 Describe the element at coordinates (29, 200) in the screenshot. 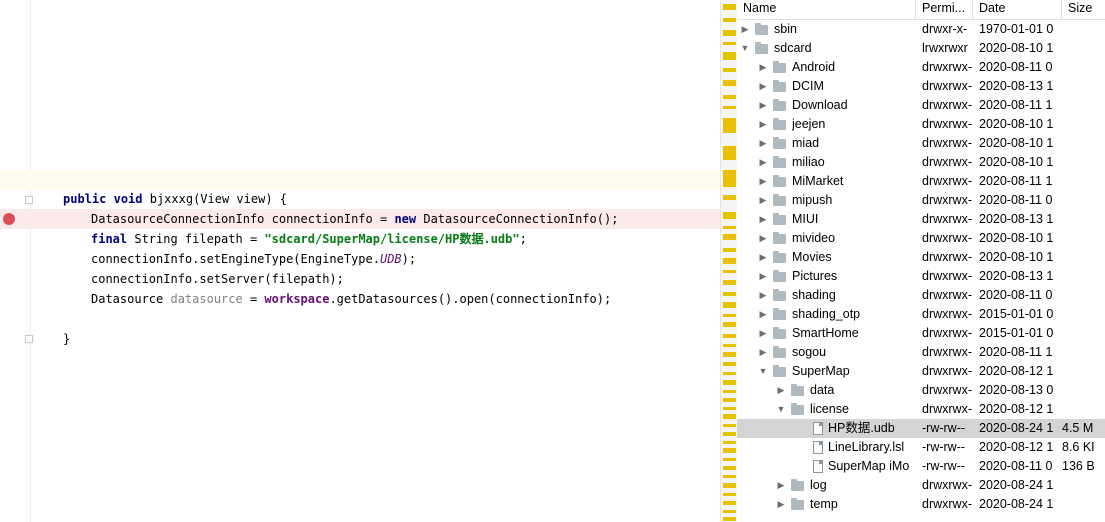

I see `fold-marker-open` at that location.